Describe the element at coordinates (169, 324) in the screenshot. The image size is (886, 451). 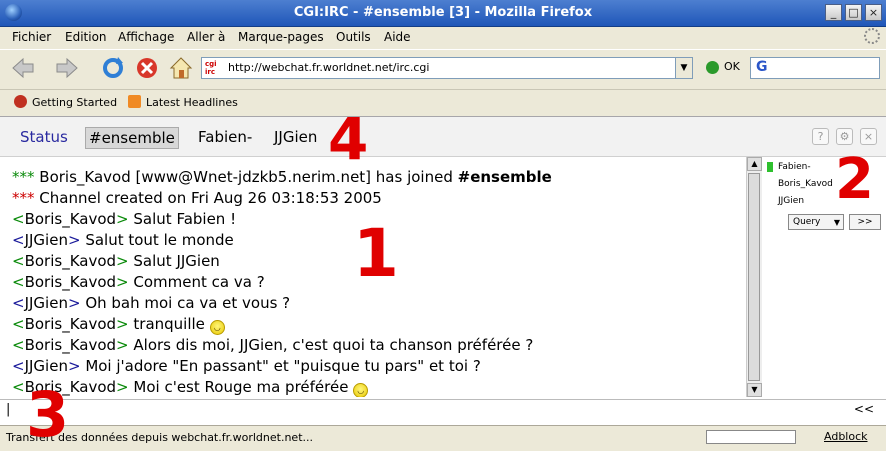
I see `message-text: tranquille` at that location.